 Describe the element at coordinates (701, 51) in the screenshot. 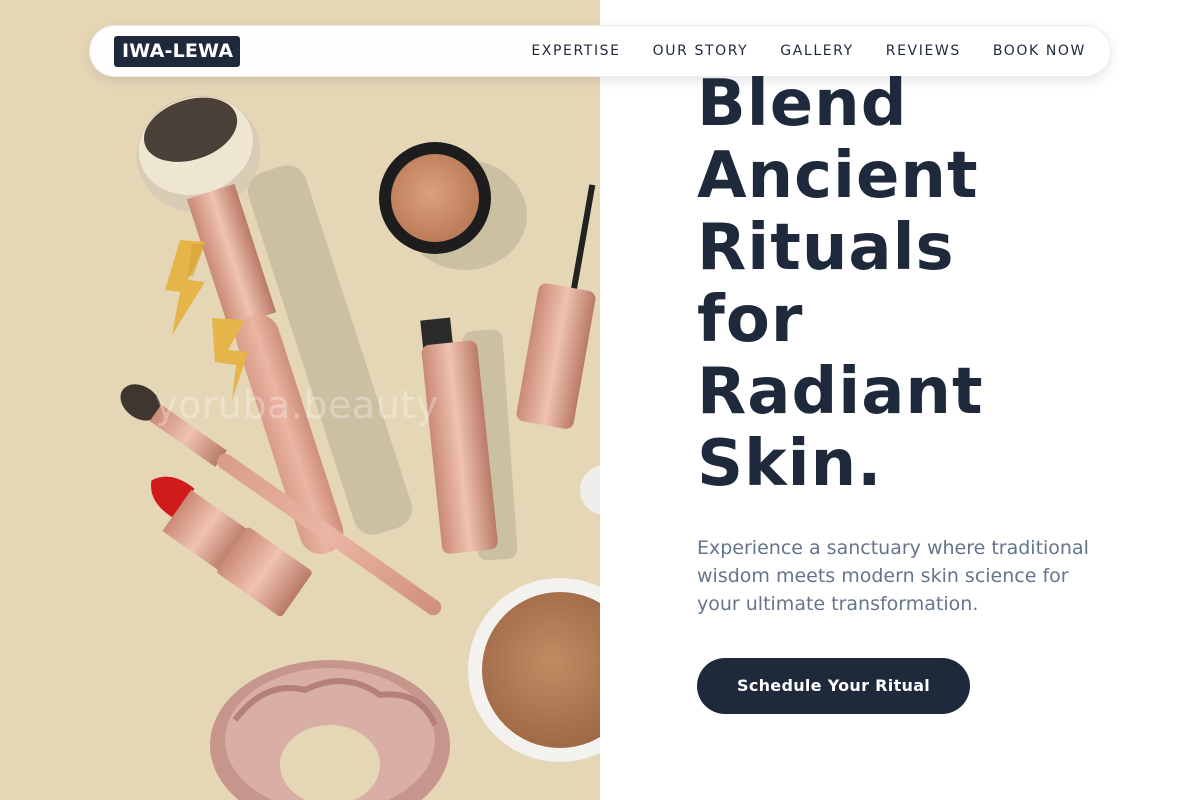

I see `nav-link-our-story: OUR STORY` at that location.